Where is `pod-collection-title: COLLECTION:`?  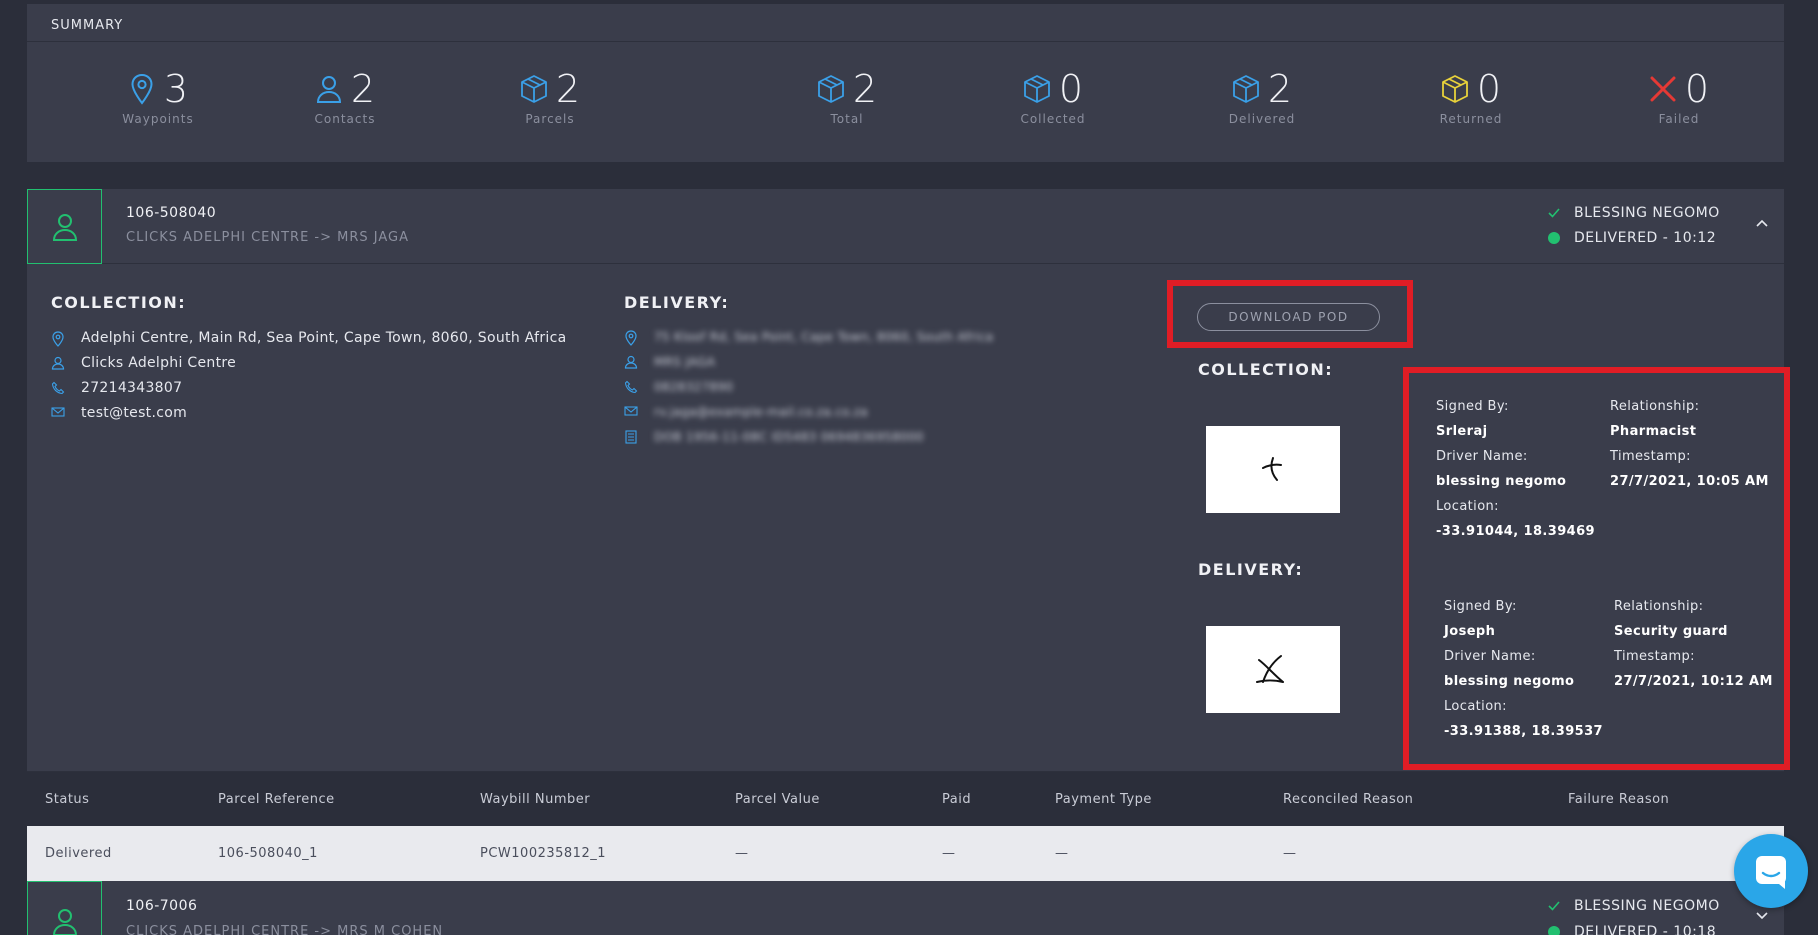 pod-collection-title: COLLECTION: is located at coordinates (1266, 369).